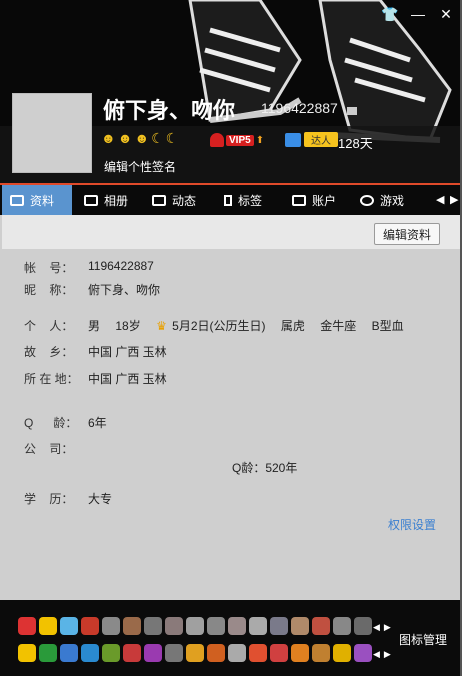 Image resolution: width=462 pixels, height=676 pixels. What do you see at coordinates (387, 326) in the screenshot?
I see `blood-type: B型血` at bounding box center [387, 326].